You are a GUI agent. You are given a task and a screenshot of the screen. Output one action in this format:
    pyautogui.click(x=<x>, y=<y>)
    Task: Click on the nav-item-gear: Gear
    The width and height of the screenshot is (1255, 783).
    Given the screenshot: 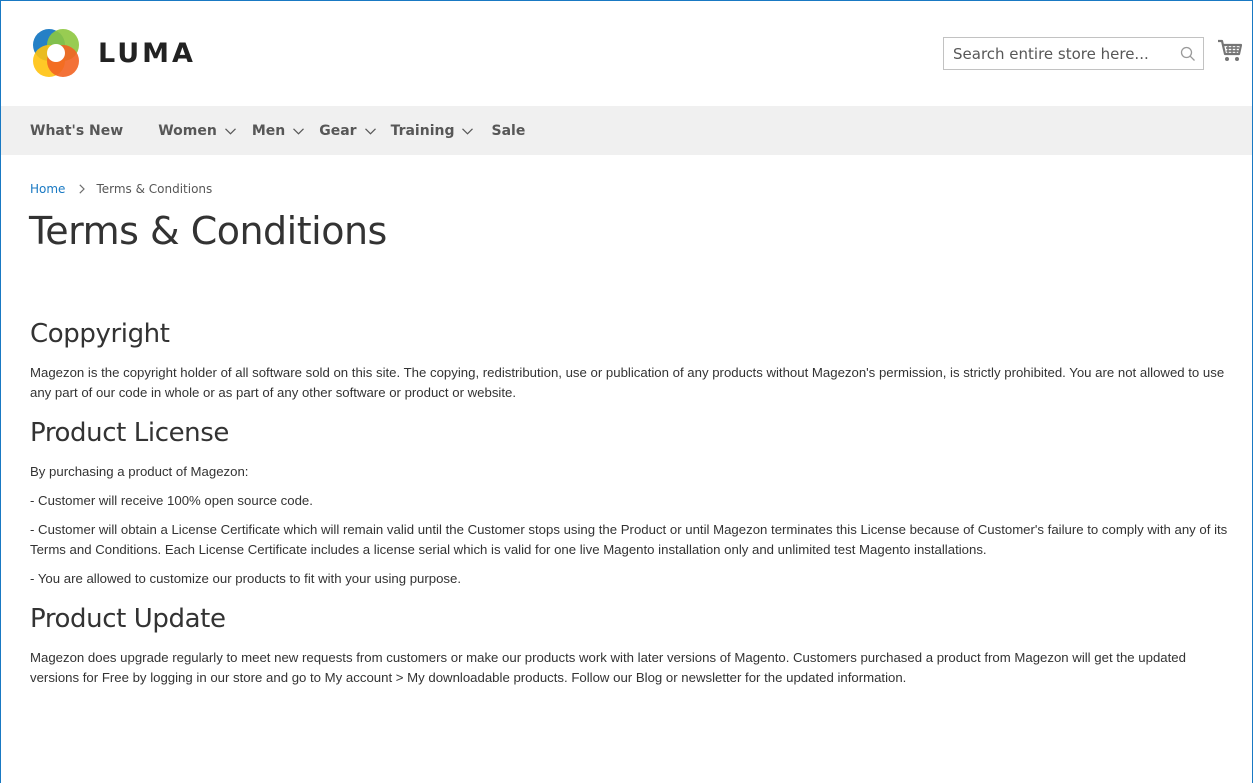 What is the action you would take?
    pyautogui.click(x=347, y=130)
    